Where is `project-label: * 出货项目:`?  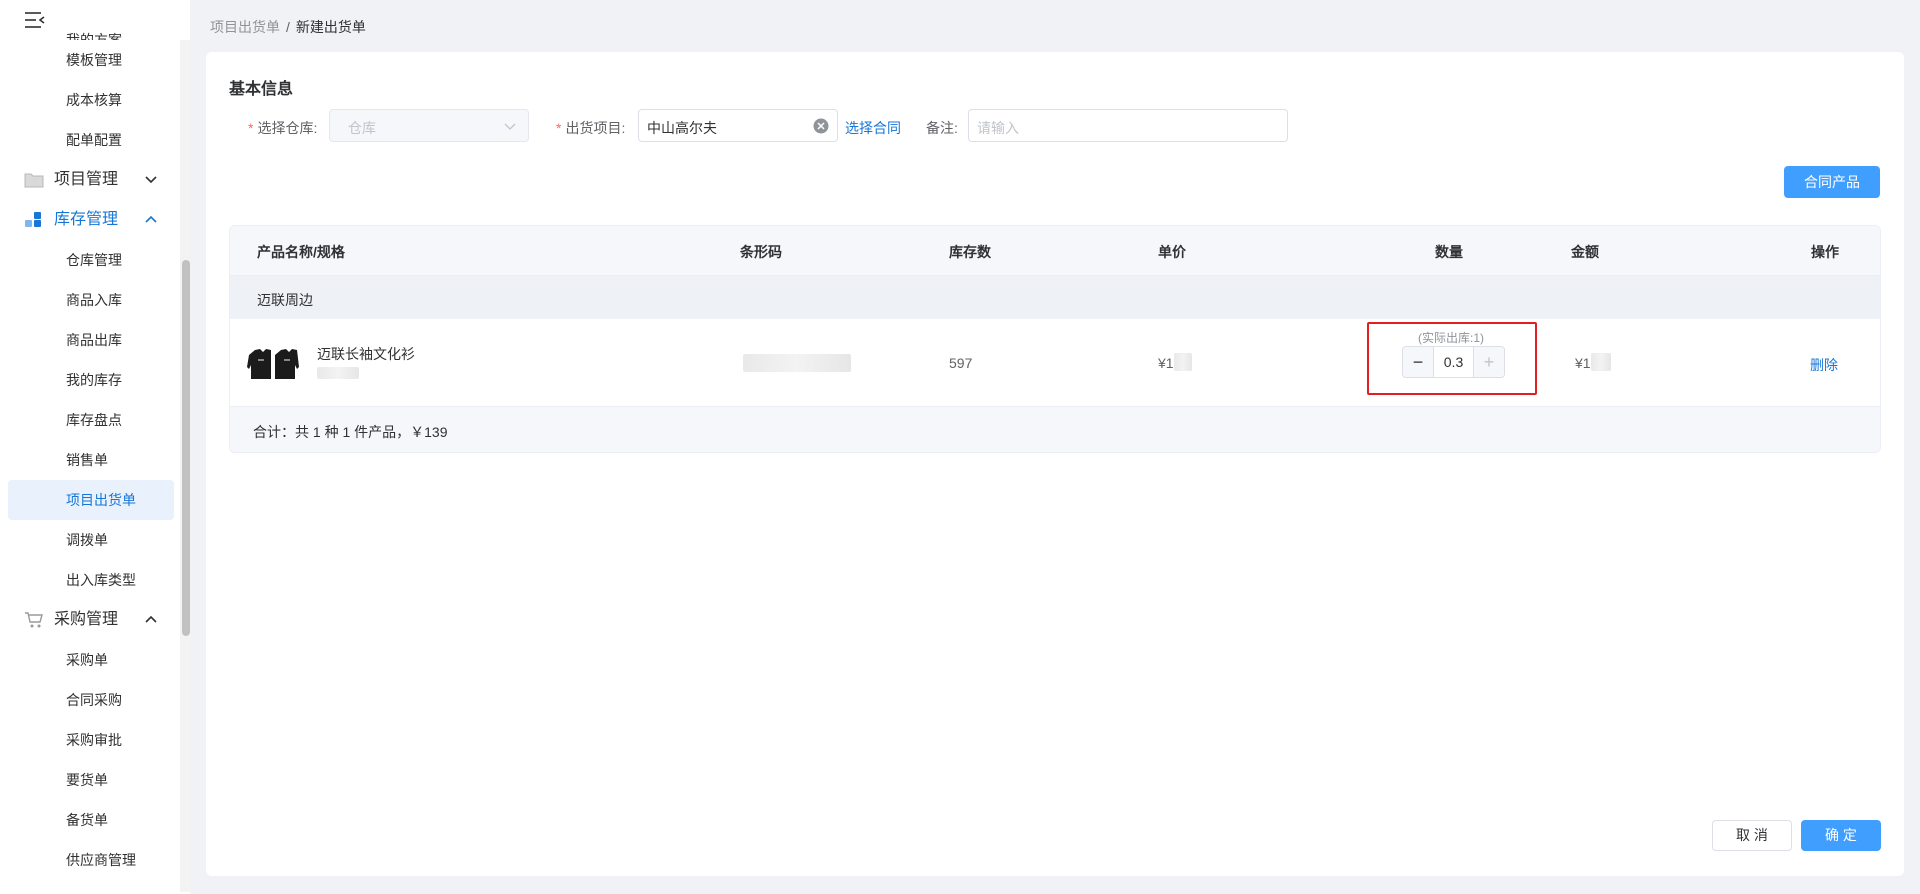 project-label: * 出货项目: is located at coordinates (591, 128).